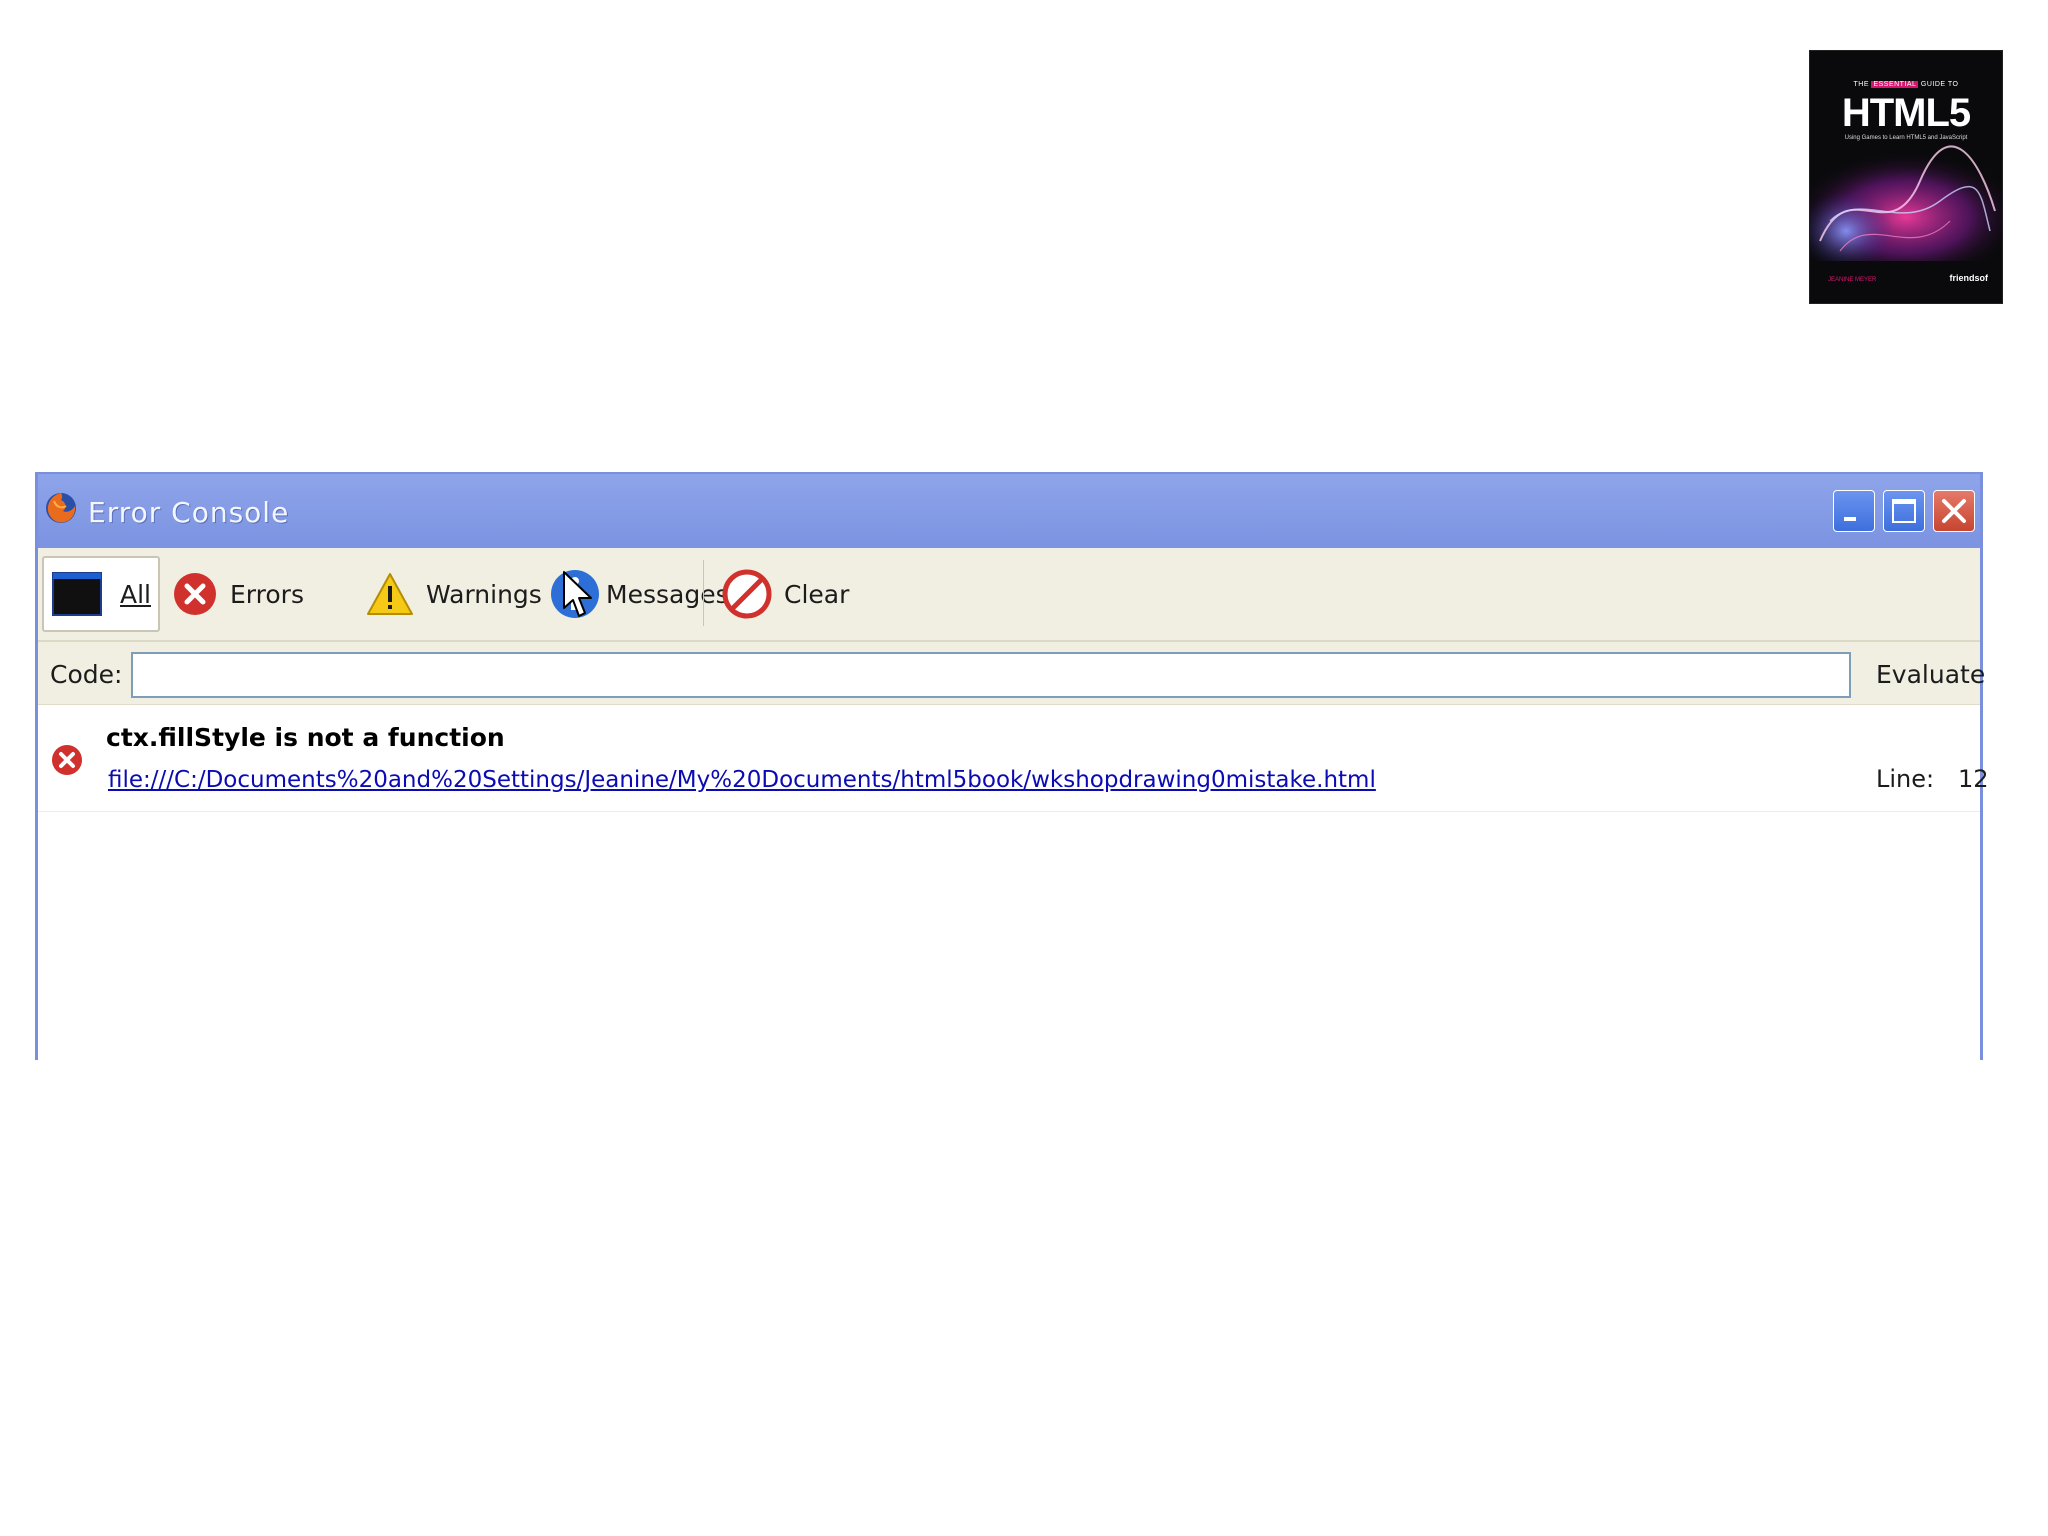 This screenshot has width=2048, height=1536. I want to click on toolbar-separator, so click(703, 593).